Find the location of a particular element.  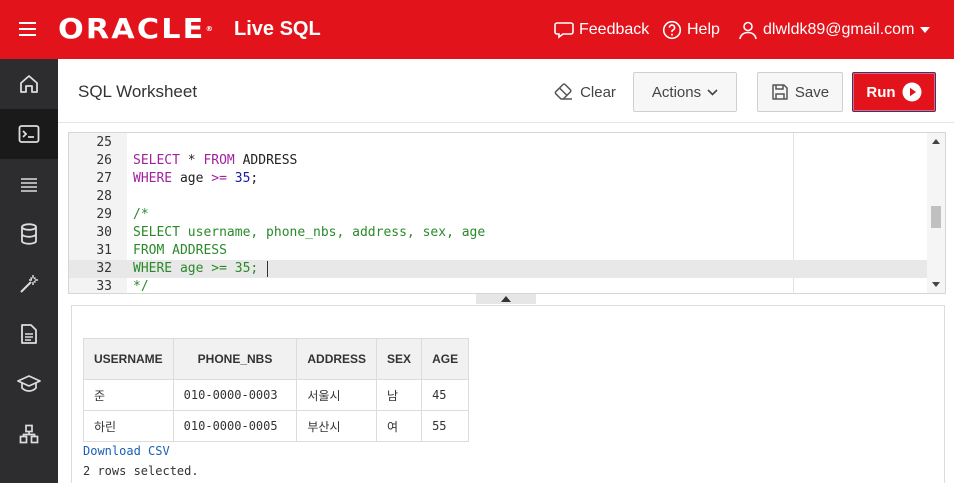

nav-database is located at coordinates (29, 234).